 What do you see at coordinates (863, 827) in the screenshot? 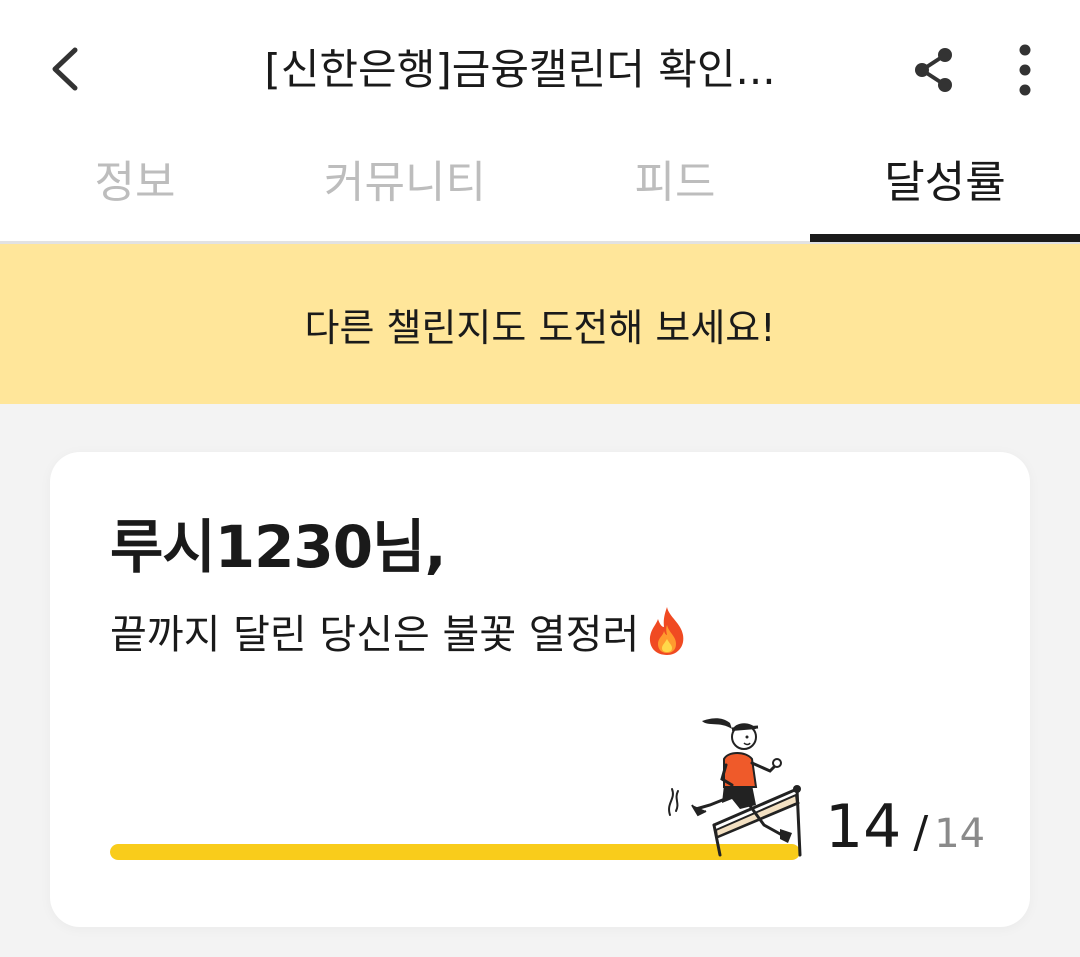
I see `progress-current: 14` at bounding box center [863, 827].